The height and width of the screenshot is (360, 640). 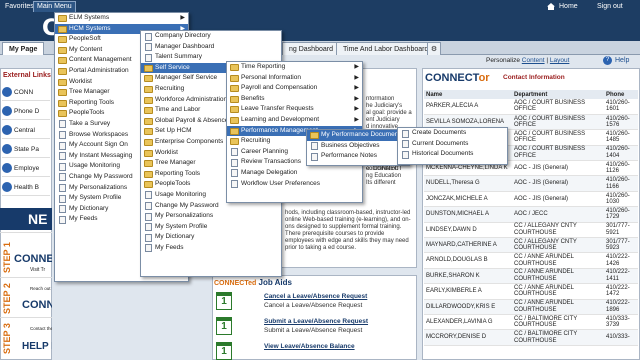 I want to click on contact-phone-cell: 410/260-1729, so click(x=621, y=214).